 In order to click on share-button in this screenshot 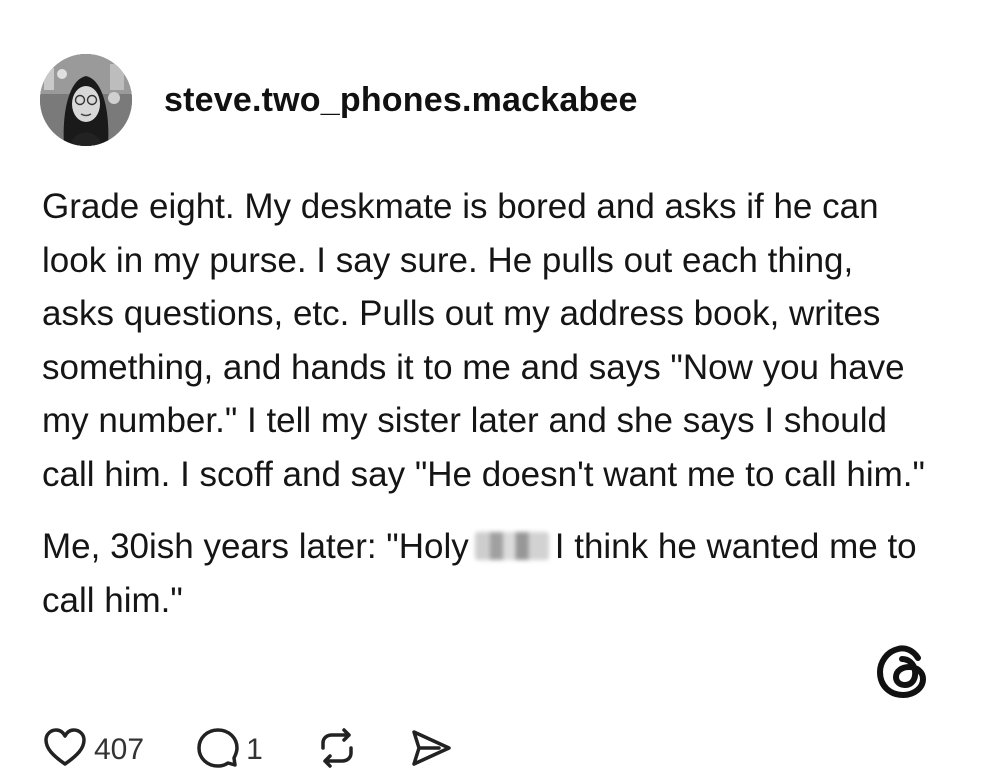, I will do `click(431, 750)`.